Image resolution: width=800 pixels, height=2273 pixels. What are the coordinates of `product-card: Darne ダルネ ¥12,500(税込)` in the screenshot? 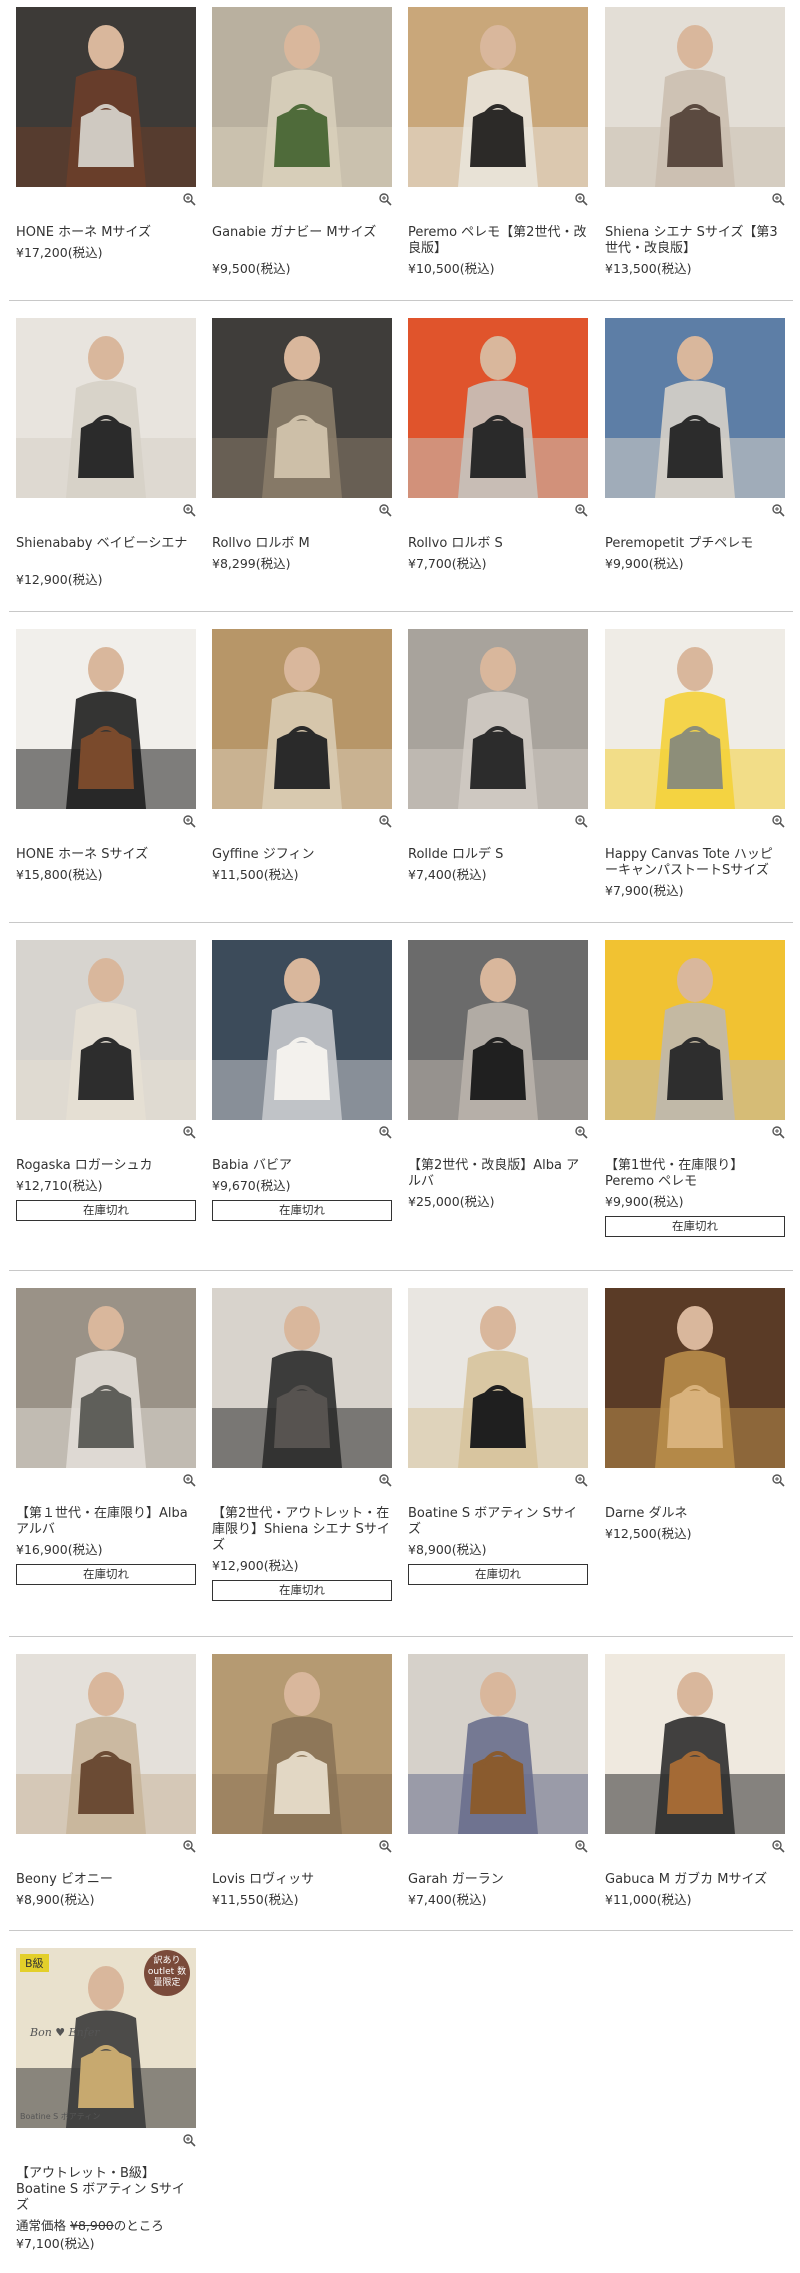 It's located at (695, 1414).